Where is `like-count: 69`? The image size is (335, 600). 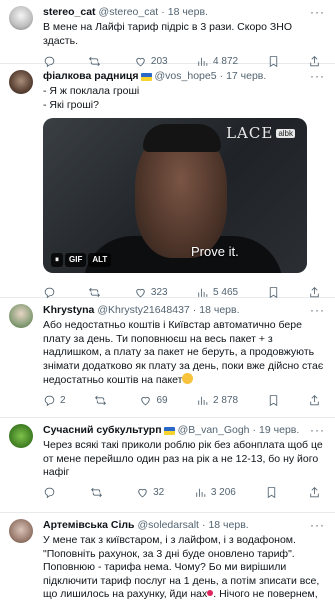
like-count: 69 is located at coordinates (162, 400).